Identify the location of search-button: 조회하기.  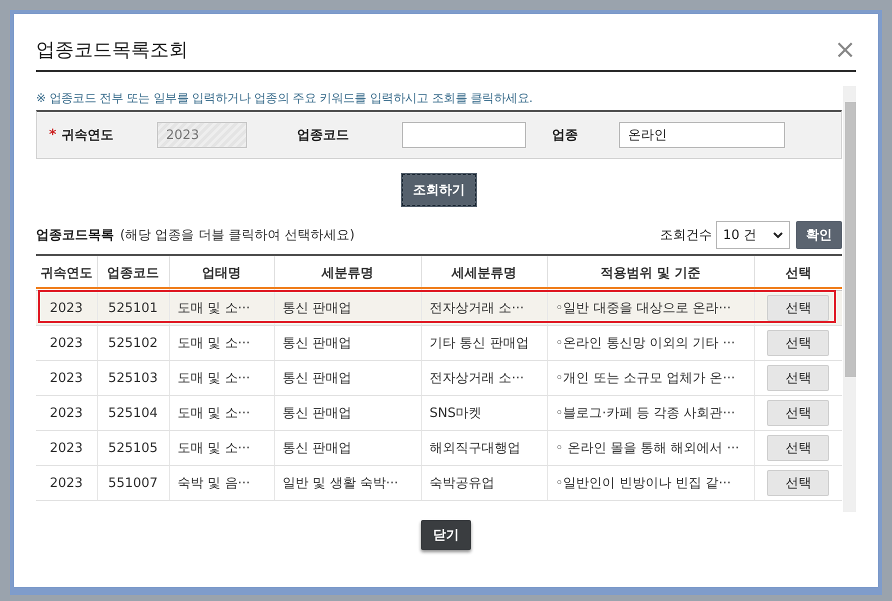
(439, 190).